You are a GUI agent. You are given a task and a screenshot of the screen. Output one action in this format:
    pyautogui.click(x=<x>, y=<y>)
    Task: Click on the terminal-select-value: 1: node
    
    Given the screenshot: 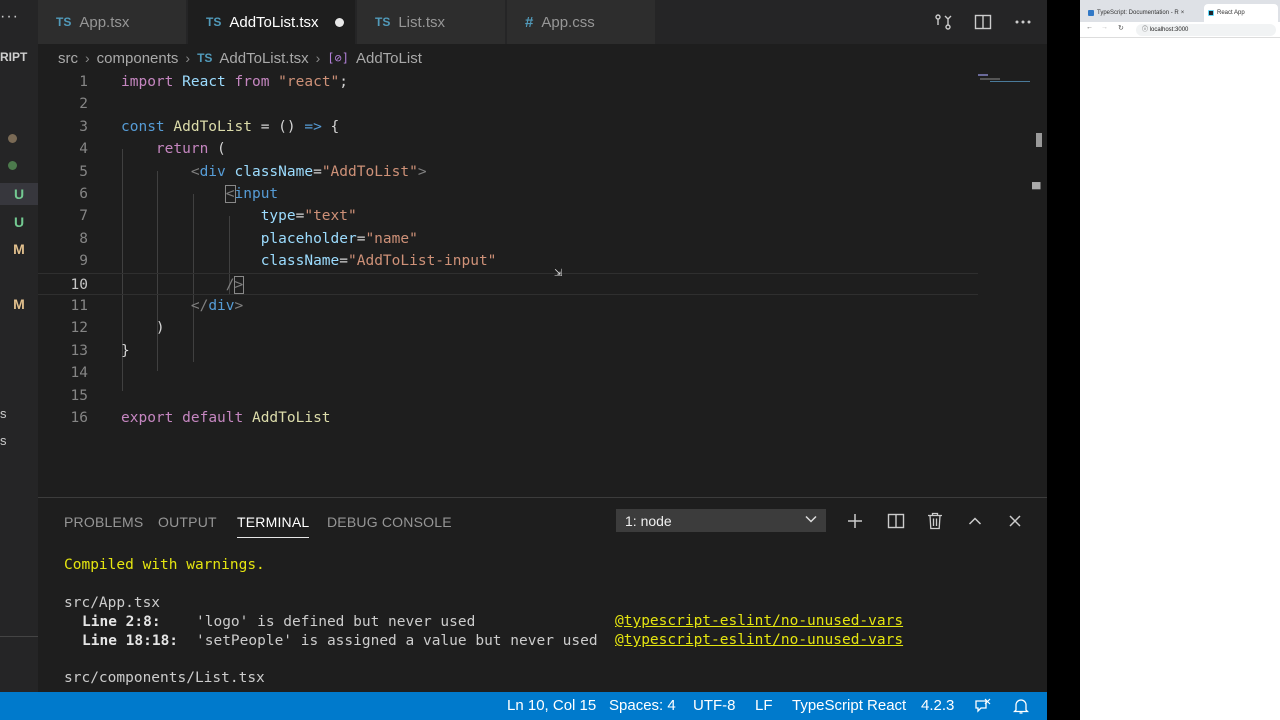 What is the action you would take?
    pyautogui.click(x=648, y=520)
    